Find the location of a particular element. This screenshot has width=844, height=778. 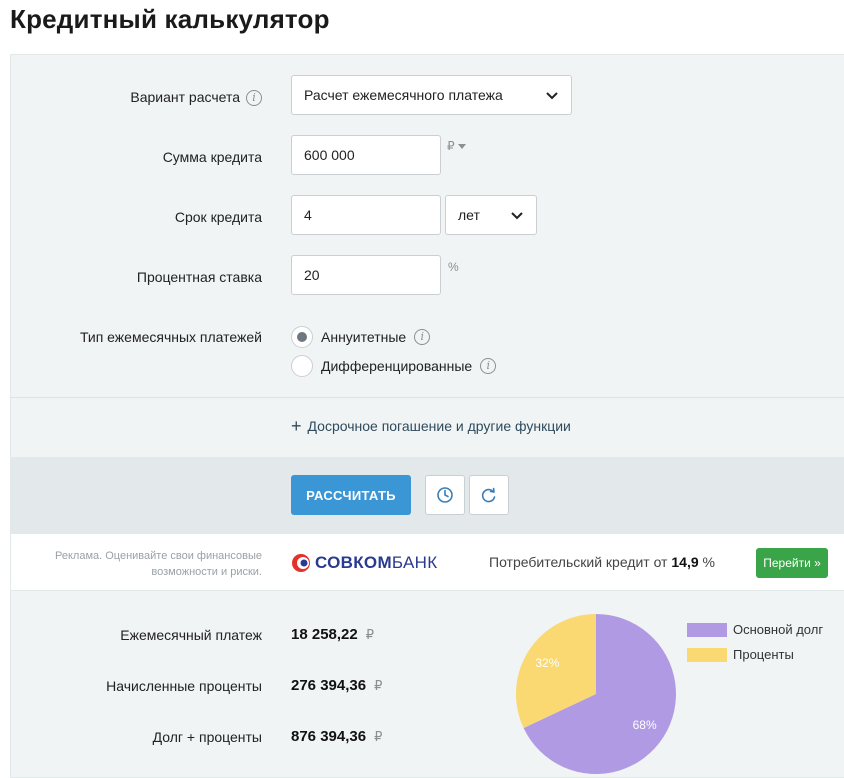

legend-label: Проценты is located at coordinates (763, 654).